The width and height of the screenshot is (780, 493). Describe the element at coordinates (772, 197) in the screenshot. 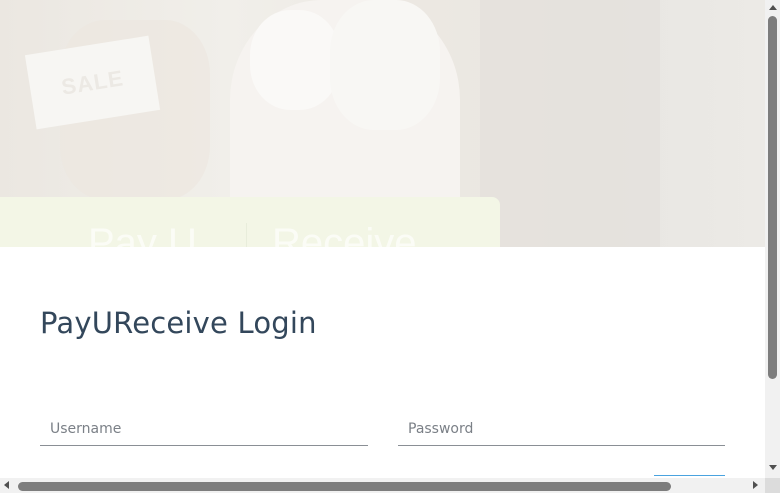

I see `vertical-scroll-thumb` at that location.